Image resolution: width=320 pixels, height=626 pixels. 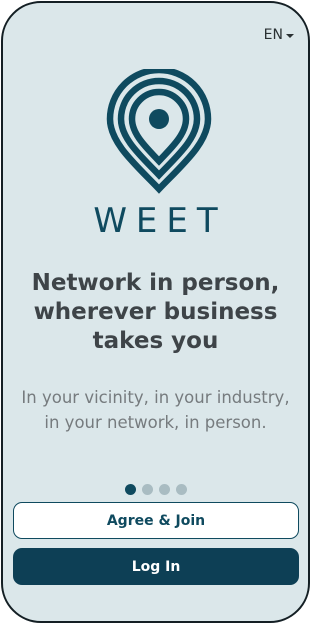 I want to click on language-selector: EN, so click(x=279, y=35).